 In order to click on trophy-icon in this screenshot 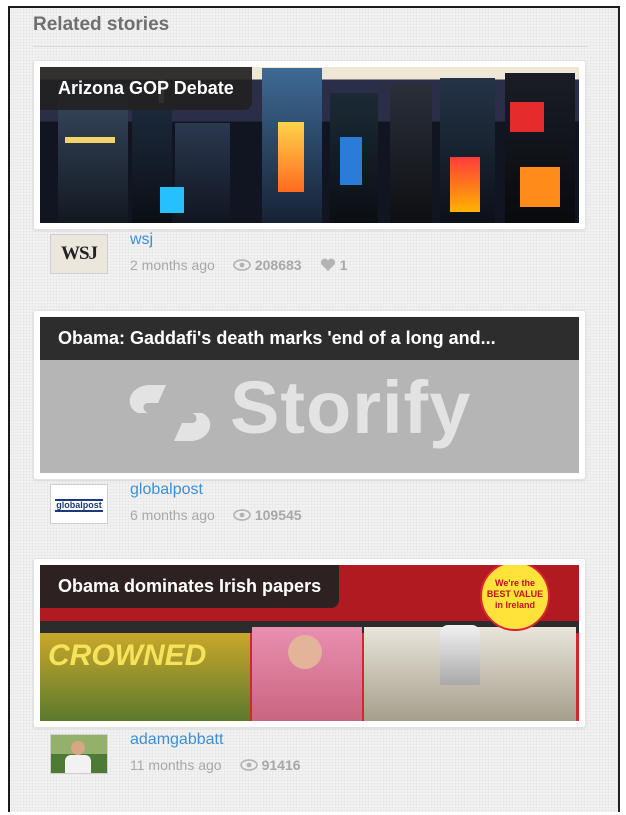, I will do `click(460, 655)`.